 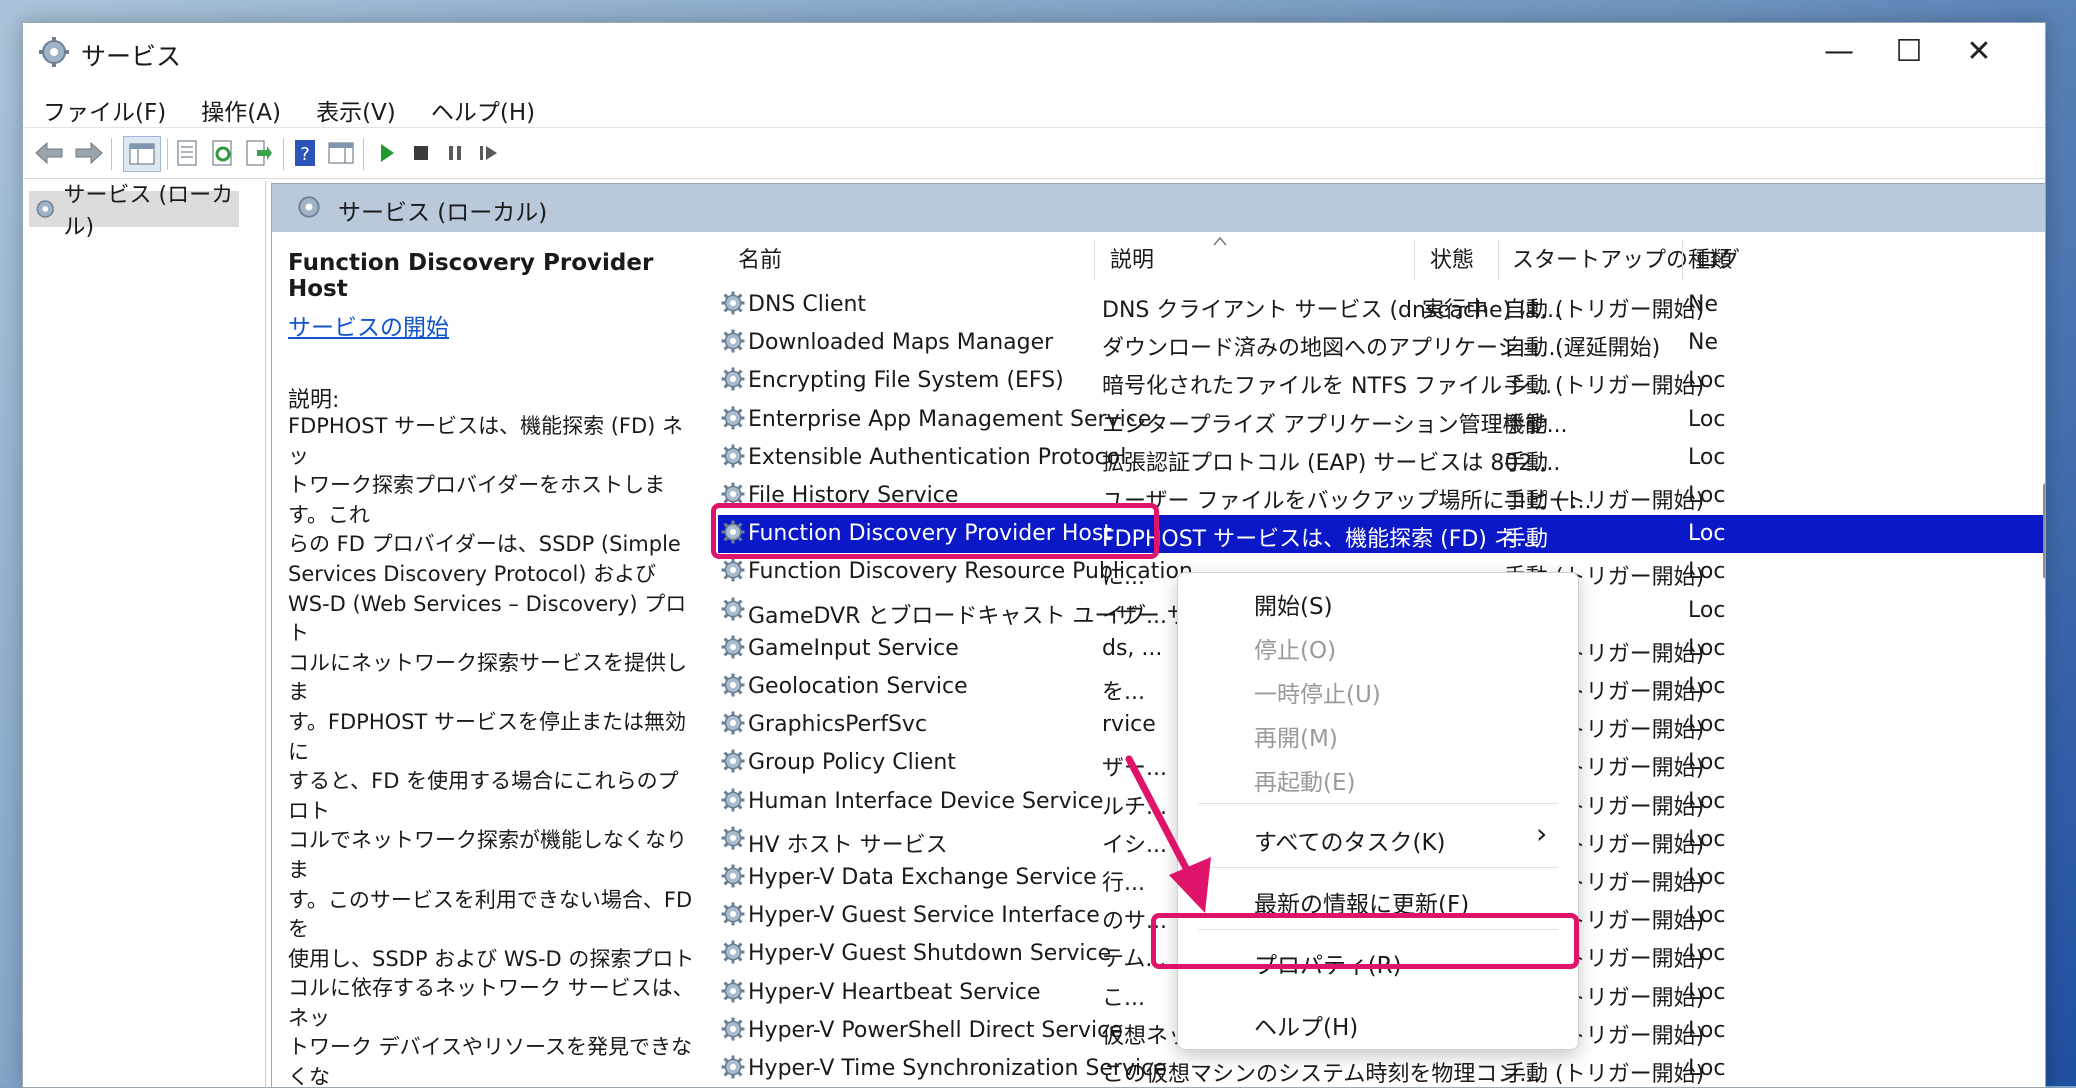 I want to click on menu-item-all-tasks: すべてのタスク(K), so click(x=1350, y=840).